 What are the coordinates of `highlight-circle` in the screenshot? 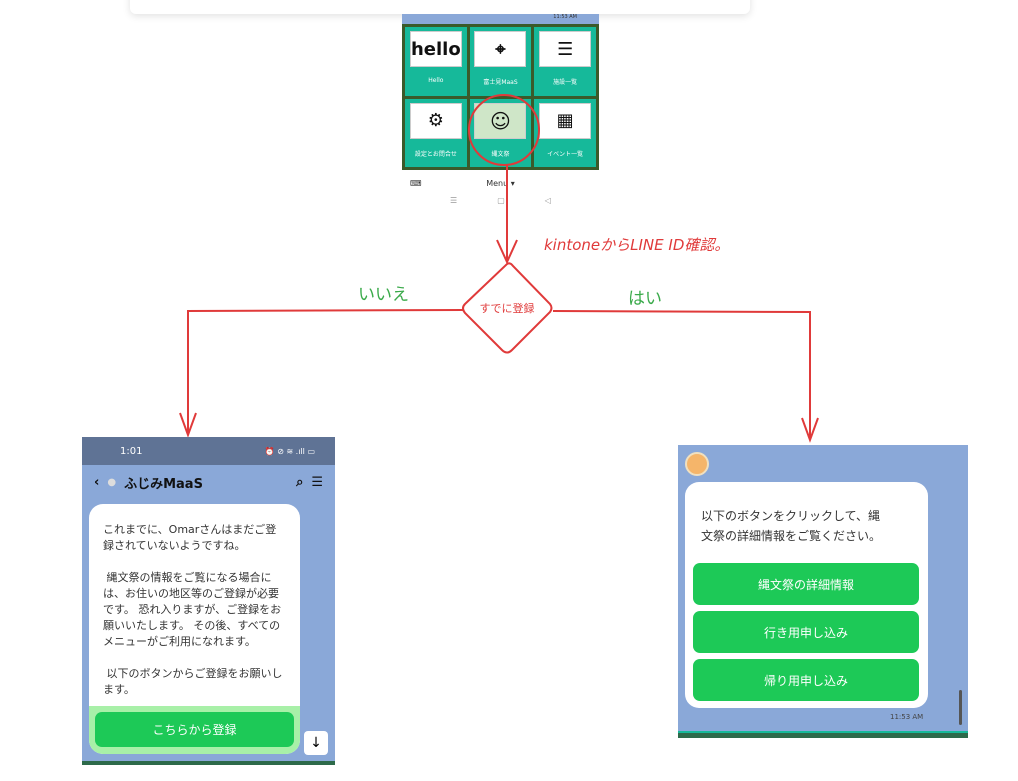 It's located at (504, 130).